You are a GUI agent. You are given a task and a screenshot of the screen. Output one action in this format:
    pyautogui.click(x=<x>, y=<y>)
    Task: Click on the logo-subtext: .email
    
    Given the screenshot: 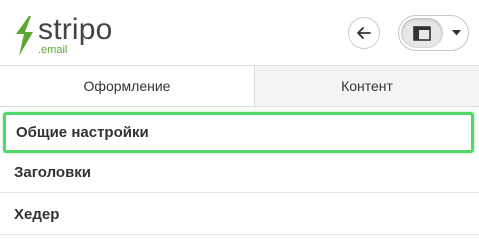 What is the action you would take?
    pyautogui.click(x=53, y=50)
    